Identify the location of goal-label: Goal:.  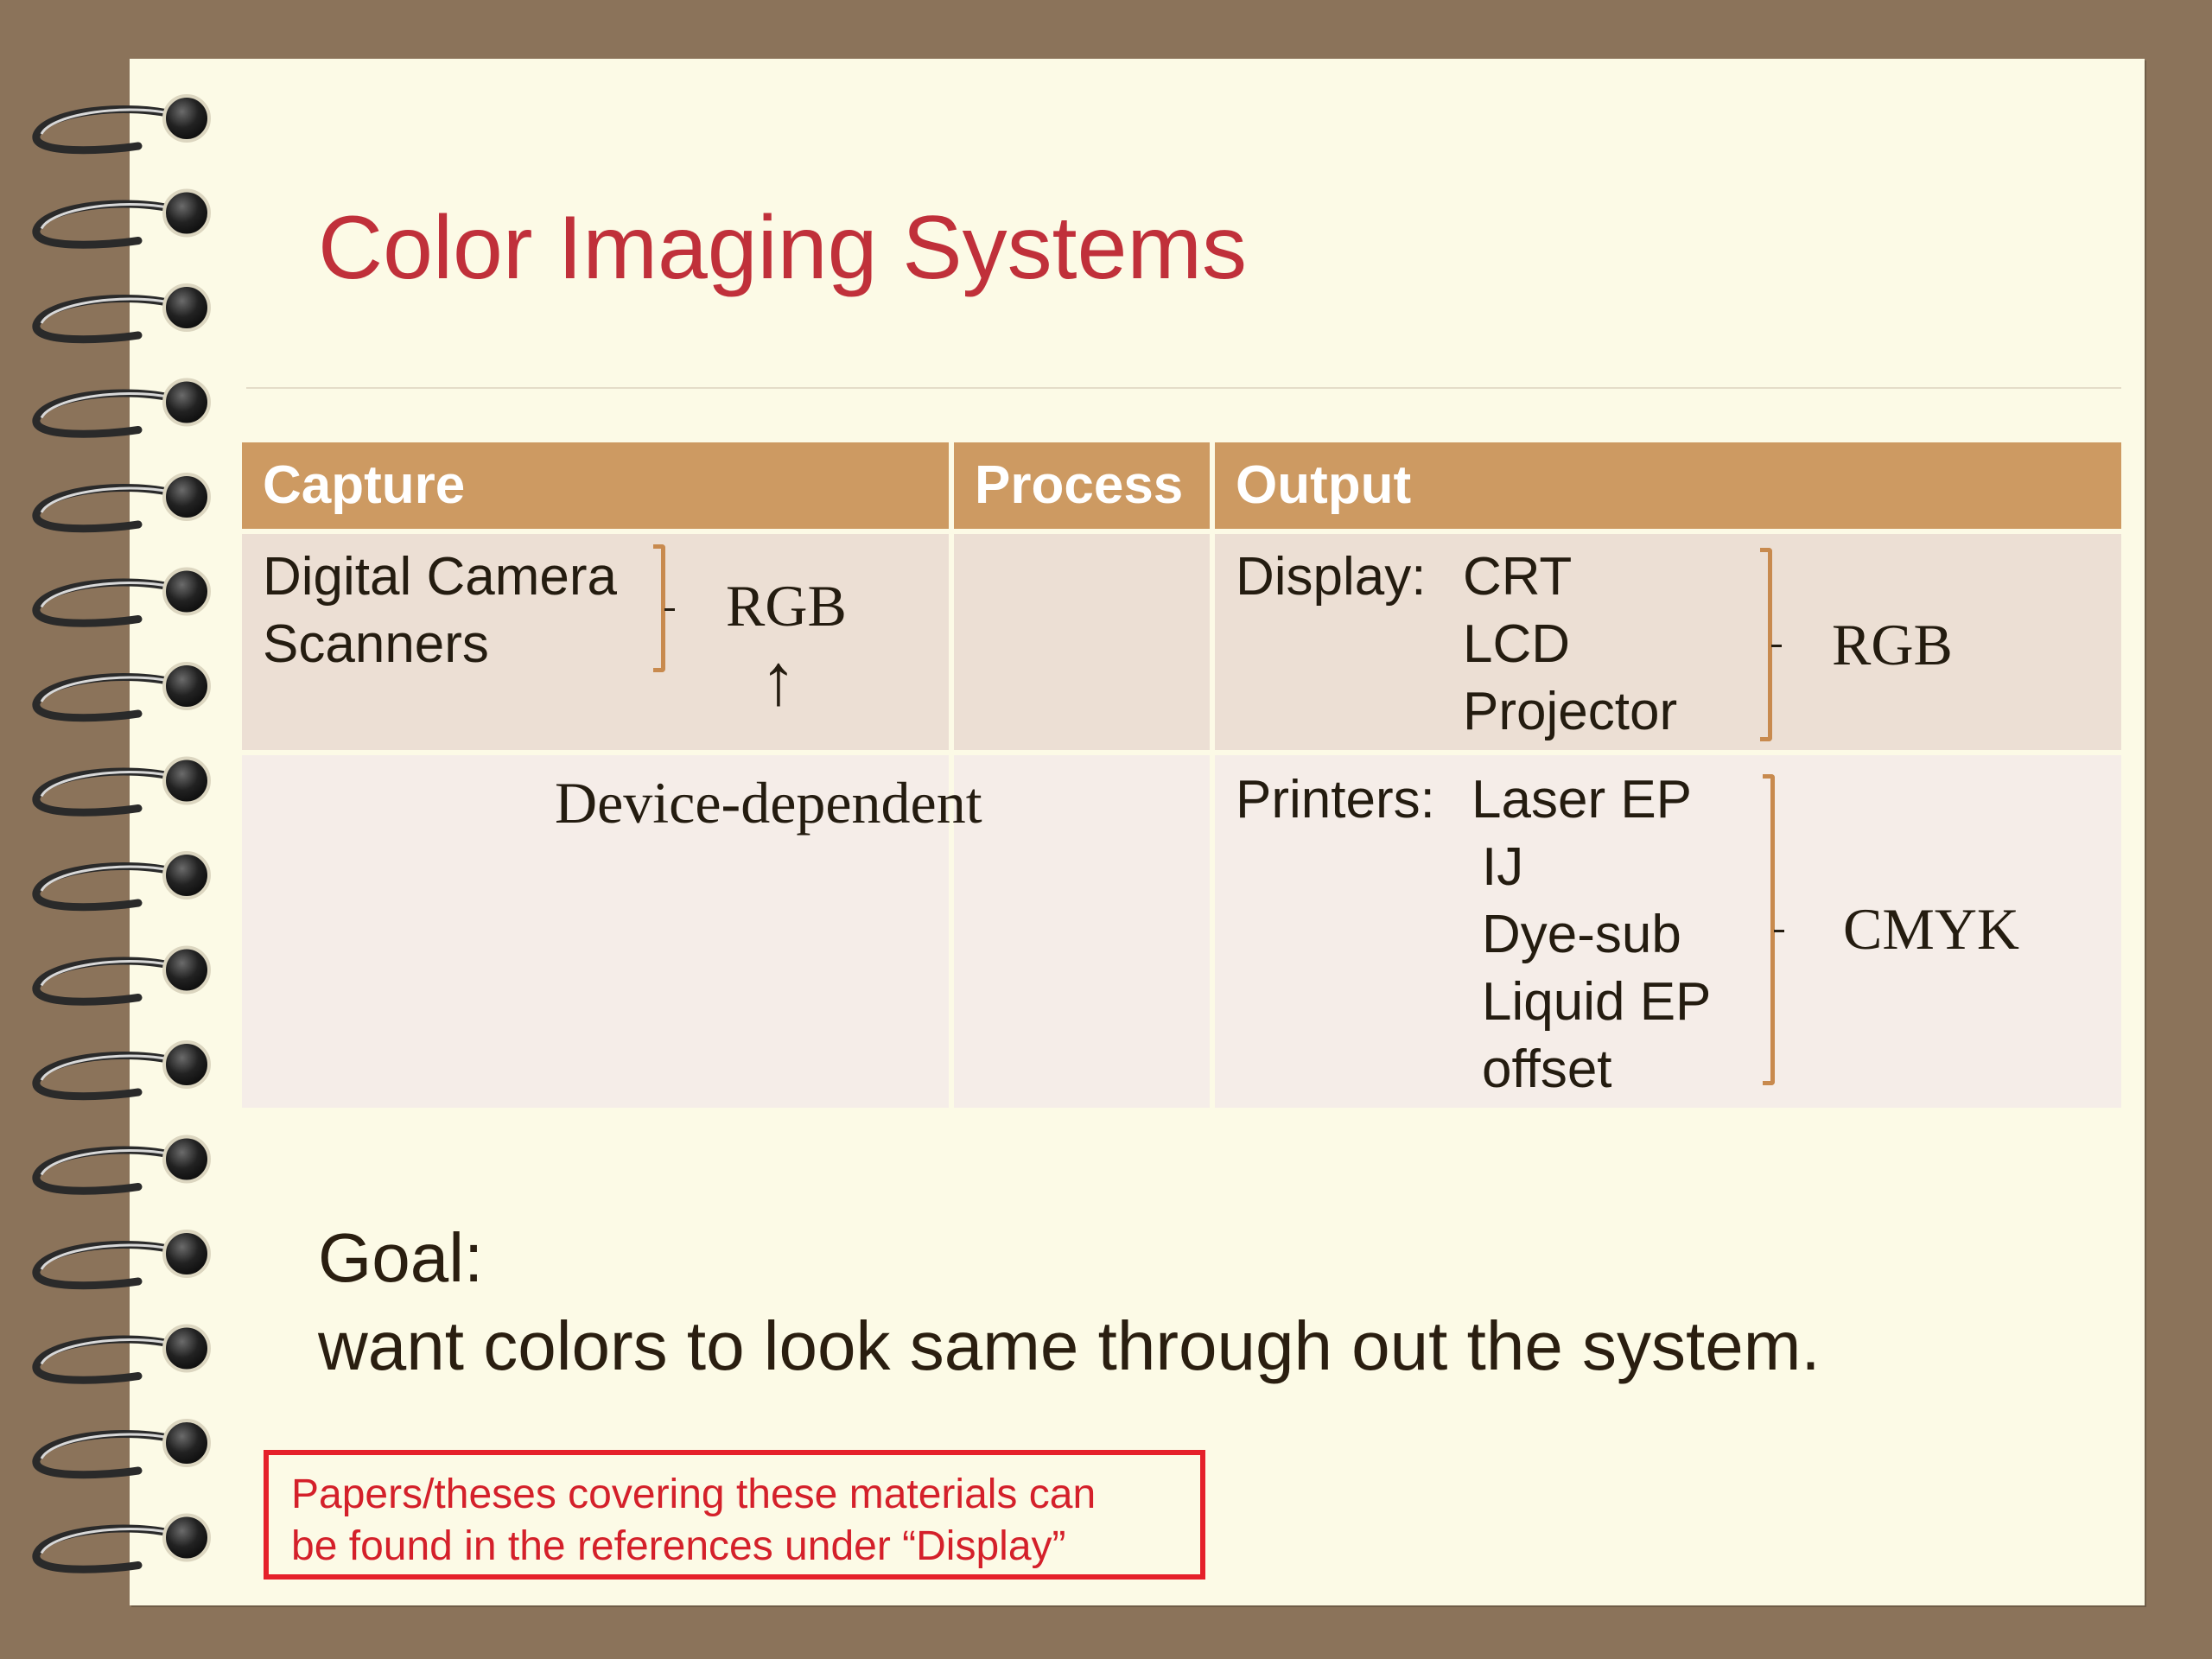
(401, 1257).